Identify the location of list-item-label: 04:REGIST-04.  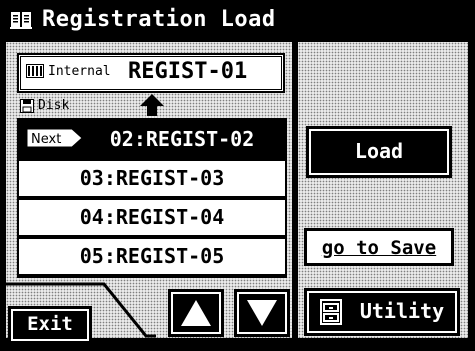
(152, 217).